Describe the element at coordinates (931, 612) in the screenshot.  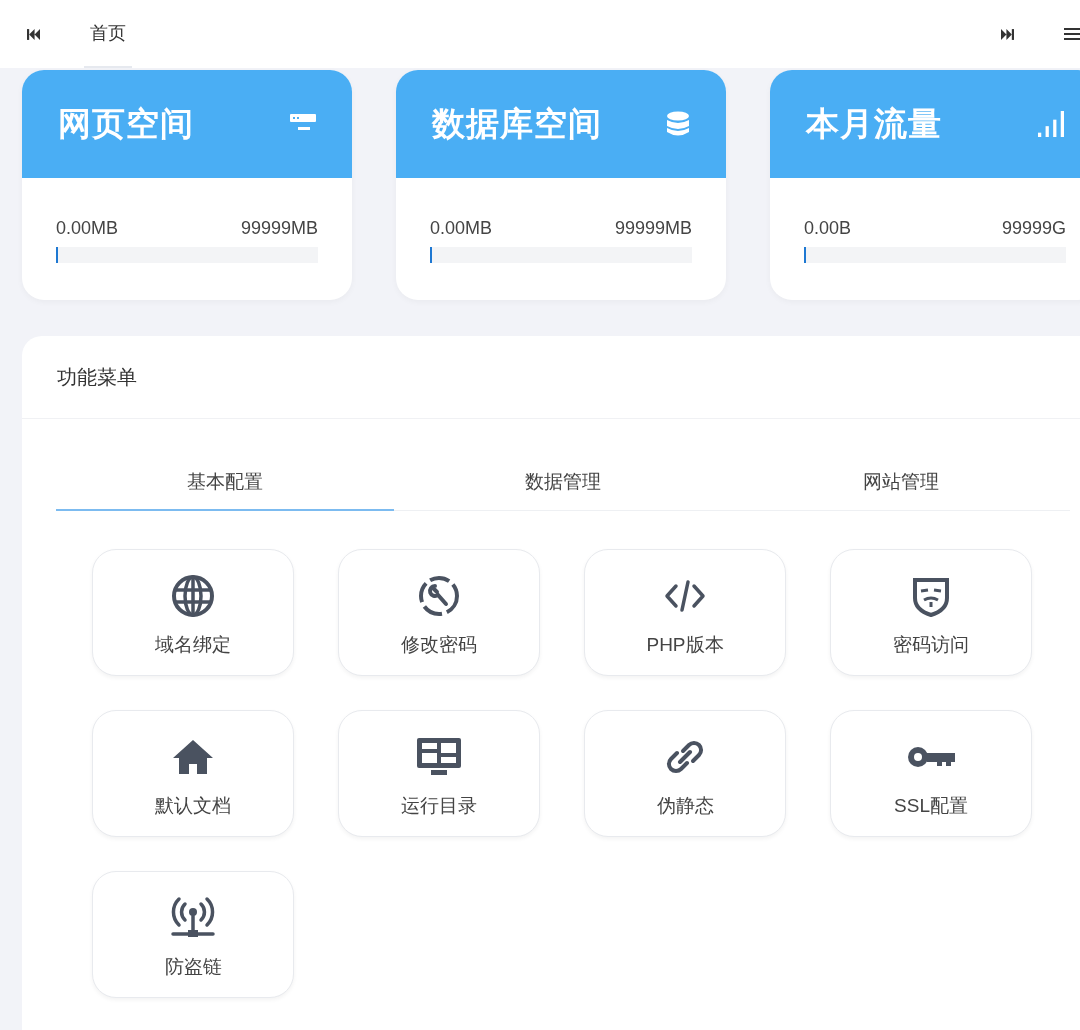
I see `menu-item-button: 密码访问` at that location.